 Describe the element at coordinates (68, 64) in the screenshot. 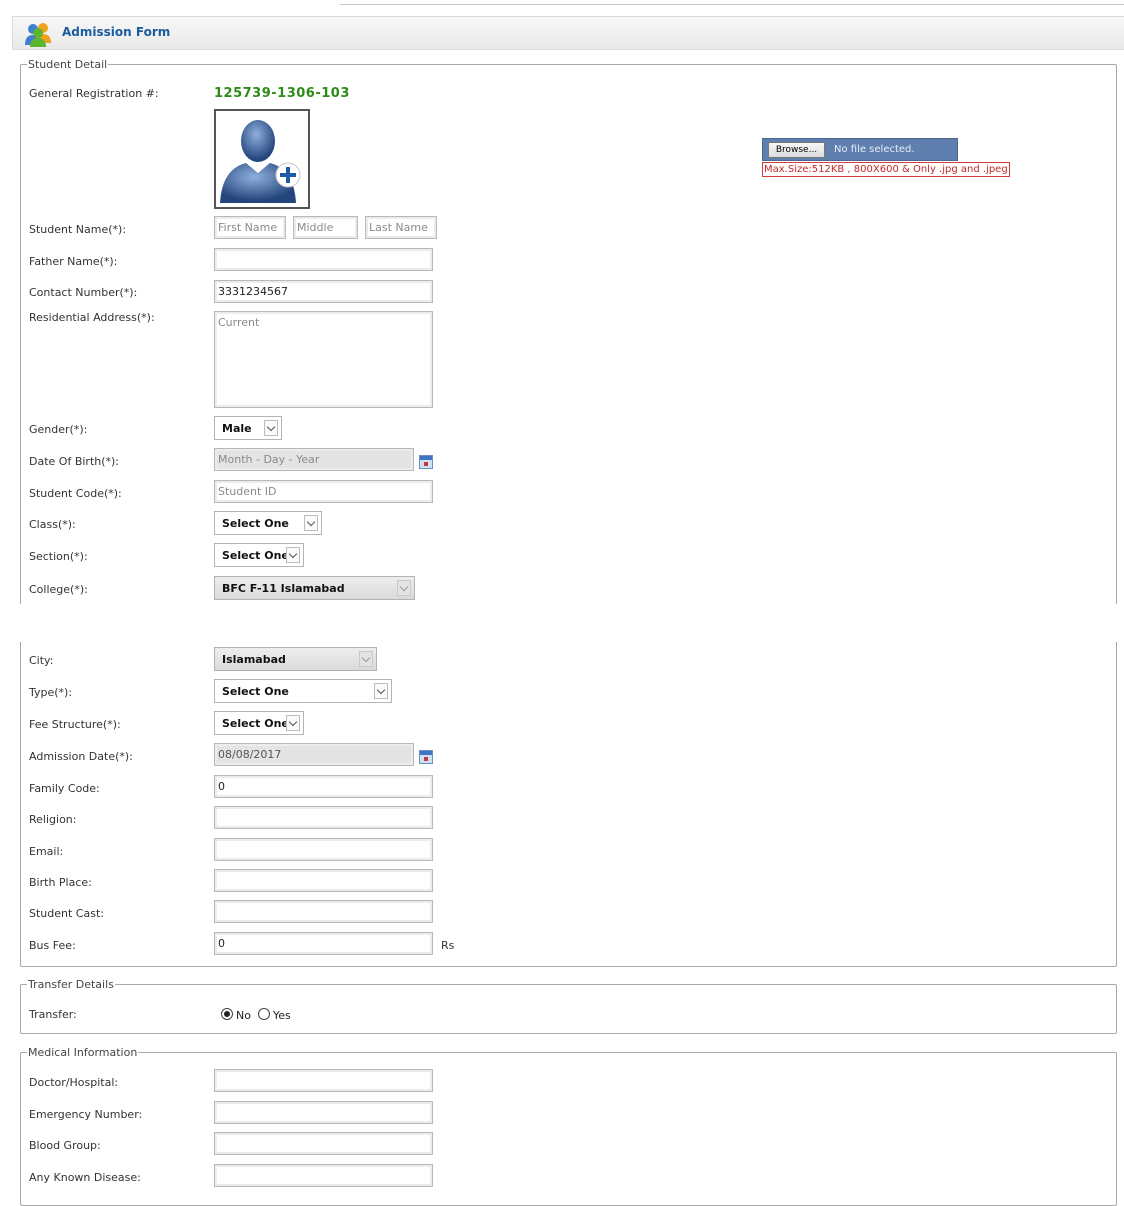

I see `student-detail-legend: Student Detail` at that location.